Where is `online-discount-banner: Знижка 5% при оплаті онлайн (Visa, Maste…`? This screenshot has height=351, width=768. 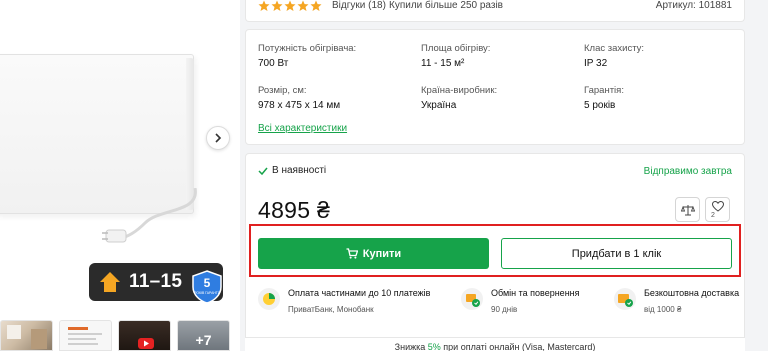 online-discount-banner: Знижка 5% при оплаті онлайн (Visa, Maste… is located at coordinates (495, 344).